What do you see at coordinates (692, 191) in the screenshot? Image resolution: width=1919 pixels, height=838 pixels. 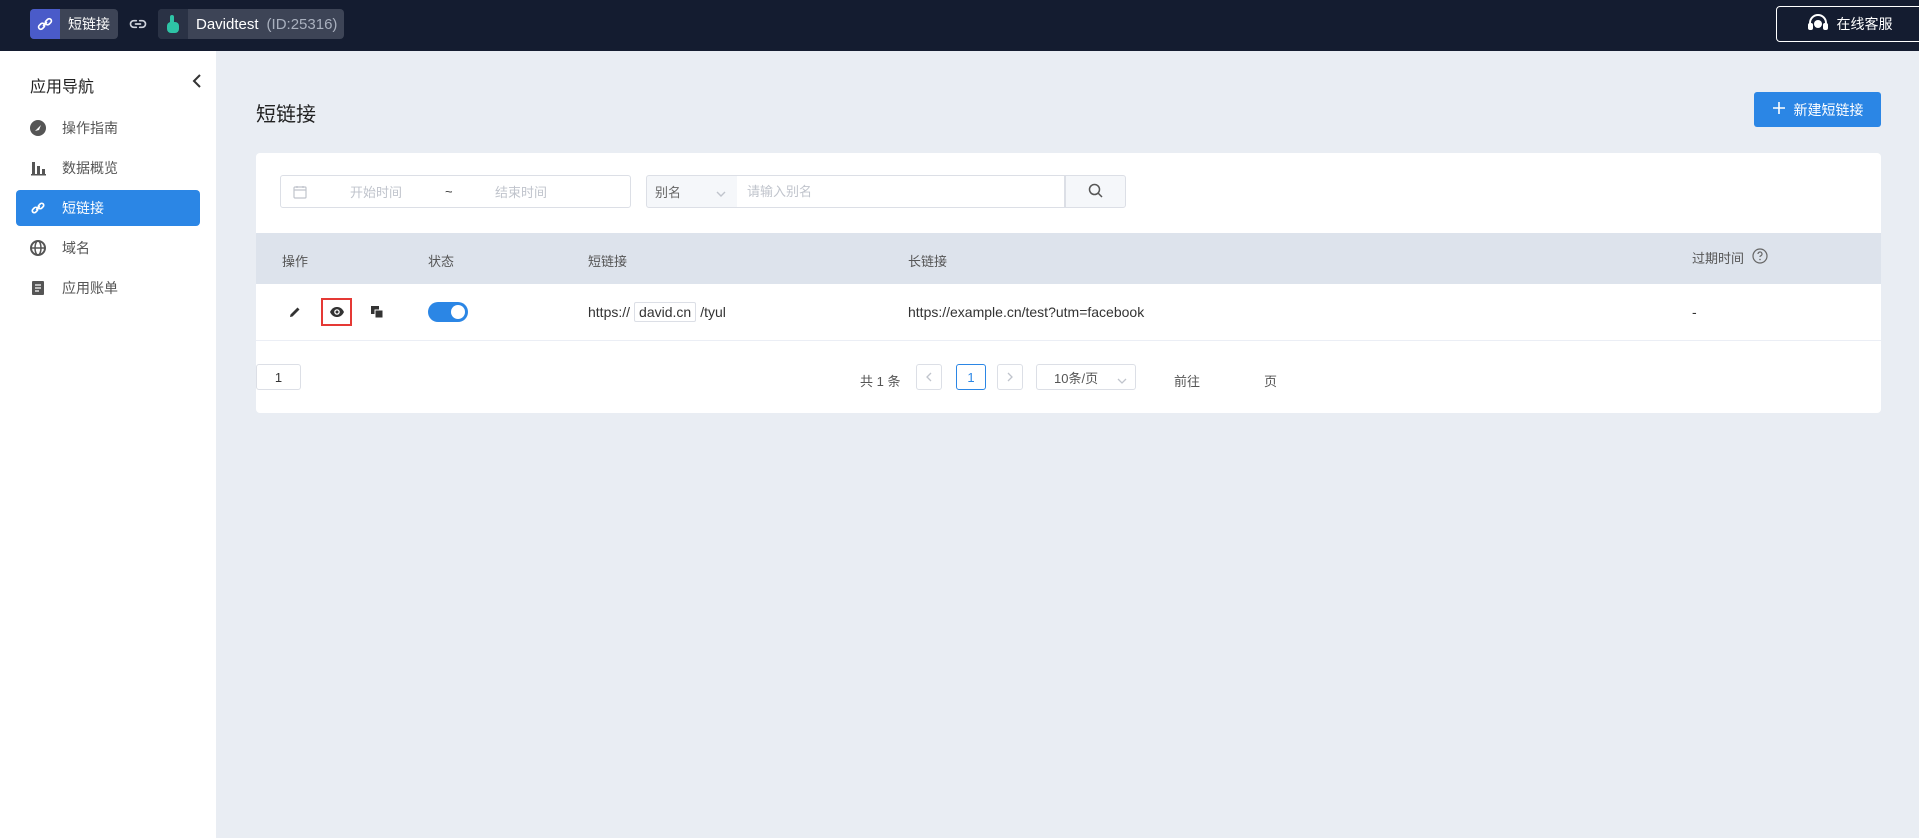 I see `search-field-select: 别名` at bounding box center [692, 191].